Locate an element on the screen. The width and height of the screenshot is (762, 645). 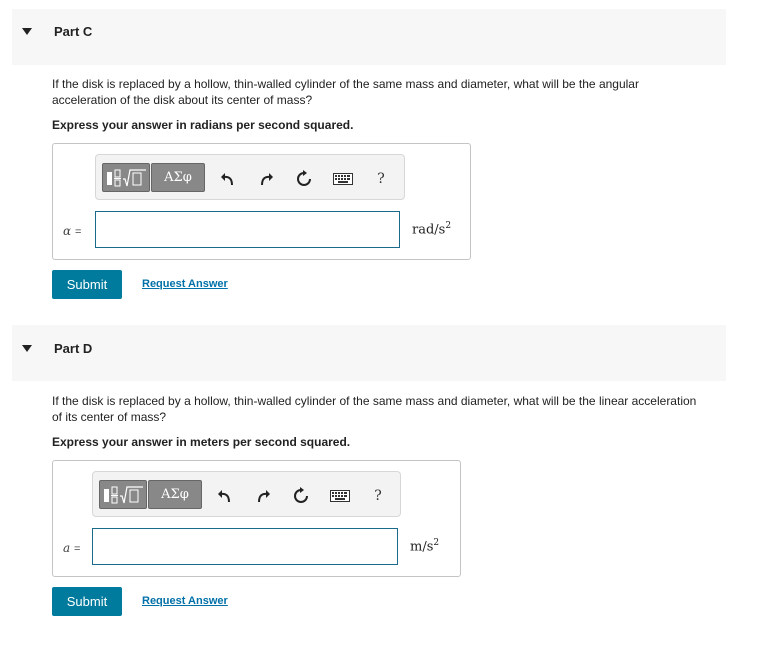
part-d-answer-box: ΑΣφ ? a = m/s2 is located at coordinates (256, 518).